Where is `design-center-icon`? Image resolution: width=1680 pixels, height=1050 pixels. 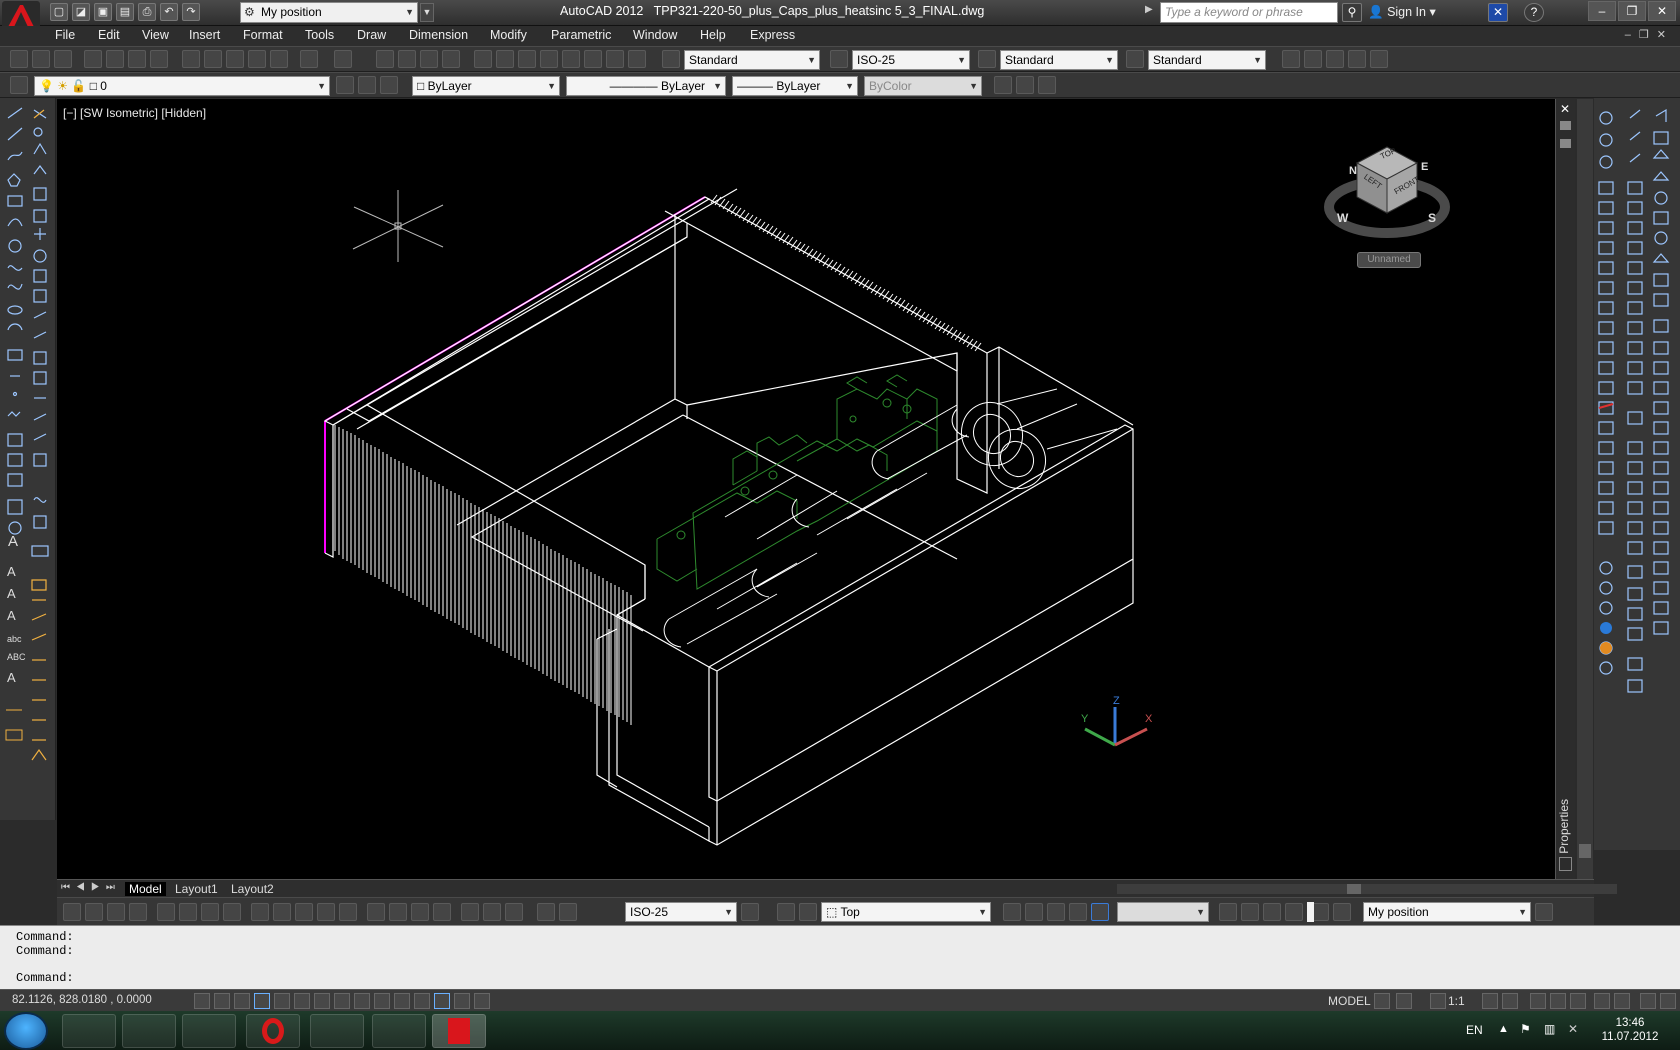 design-center-icon is located at coordinates (505, 59).